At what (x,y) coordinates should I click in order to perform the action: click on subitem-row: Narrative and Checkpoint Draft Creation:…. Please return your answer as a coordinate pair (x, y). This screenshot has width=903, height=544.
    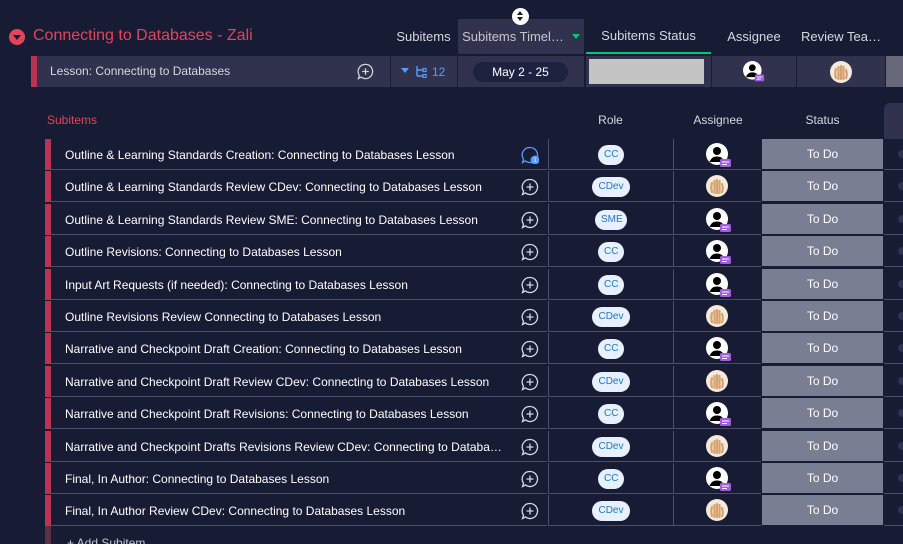
    Looking at the image, I should click on (474, 349).